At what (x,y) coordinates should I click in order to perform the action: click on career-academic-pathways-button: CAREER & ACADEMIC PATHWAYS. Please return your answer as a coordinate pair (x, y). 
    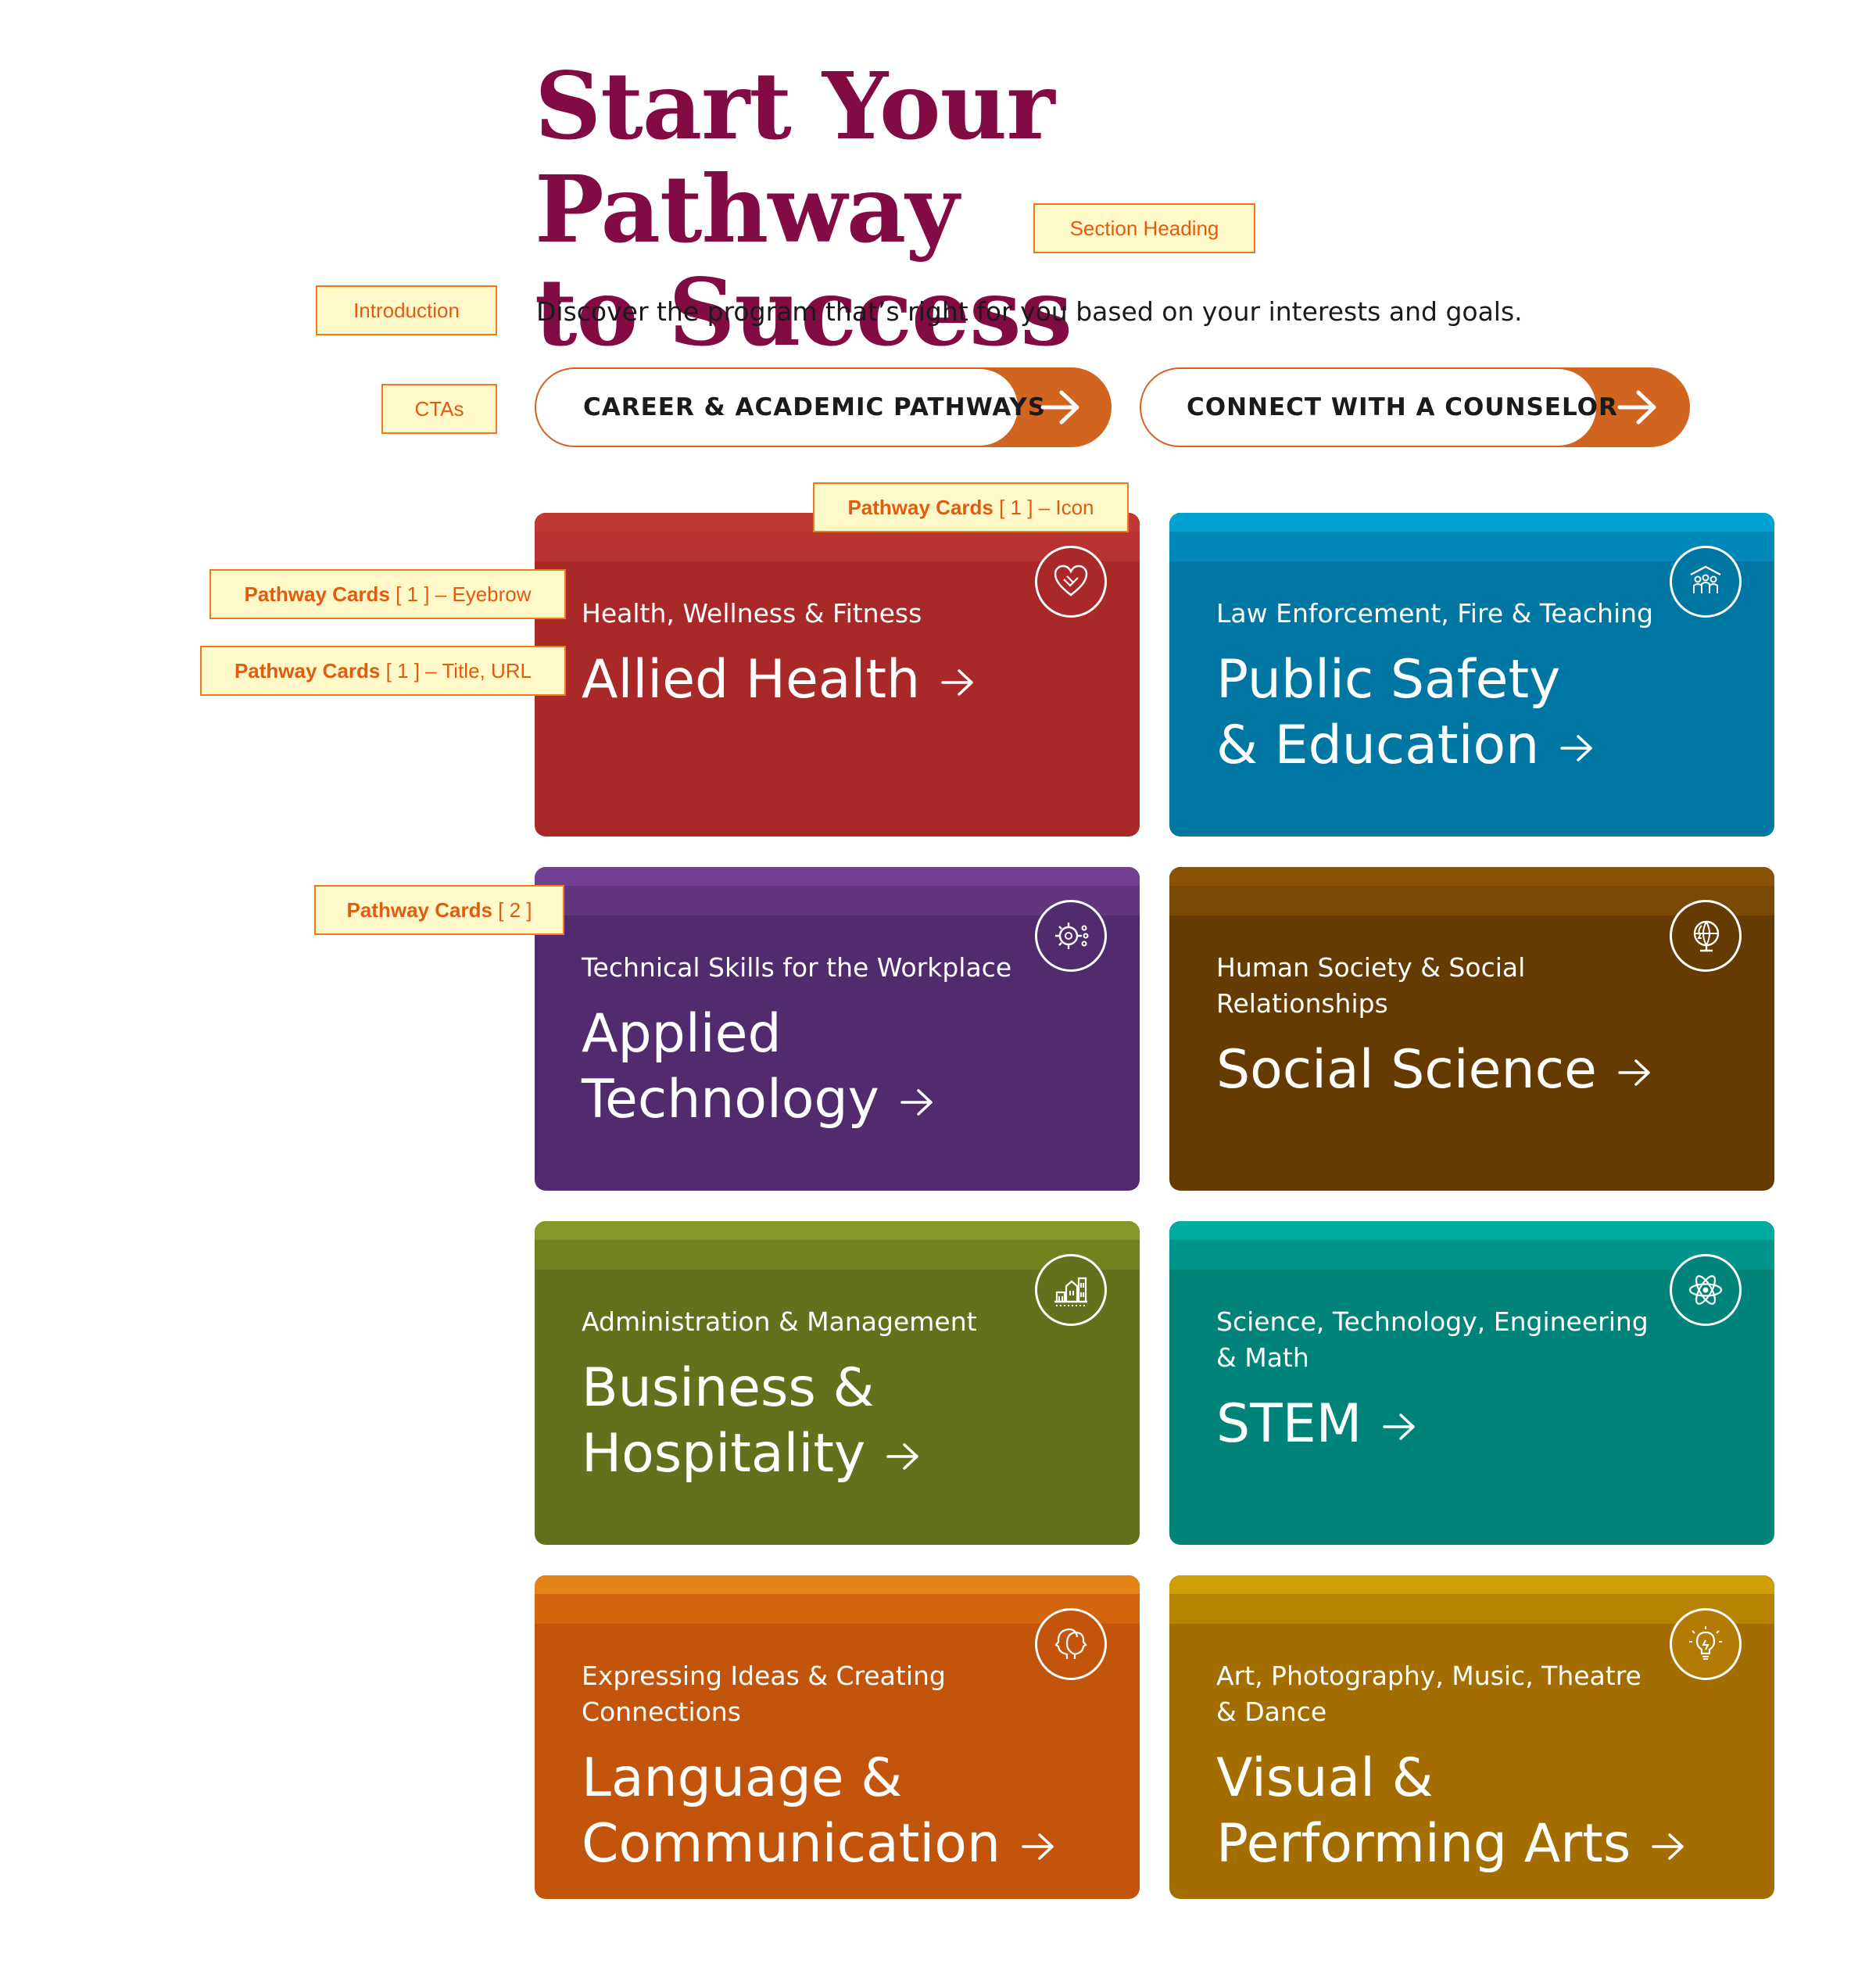
    Looking at the image, I should click on (823, 407).